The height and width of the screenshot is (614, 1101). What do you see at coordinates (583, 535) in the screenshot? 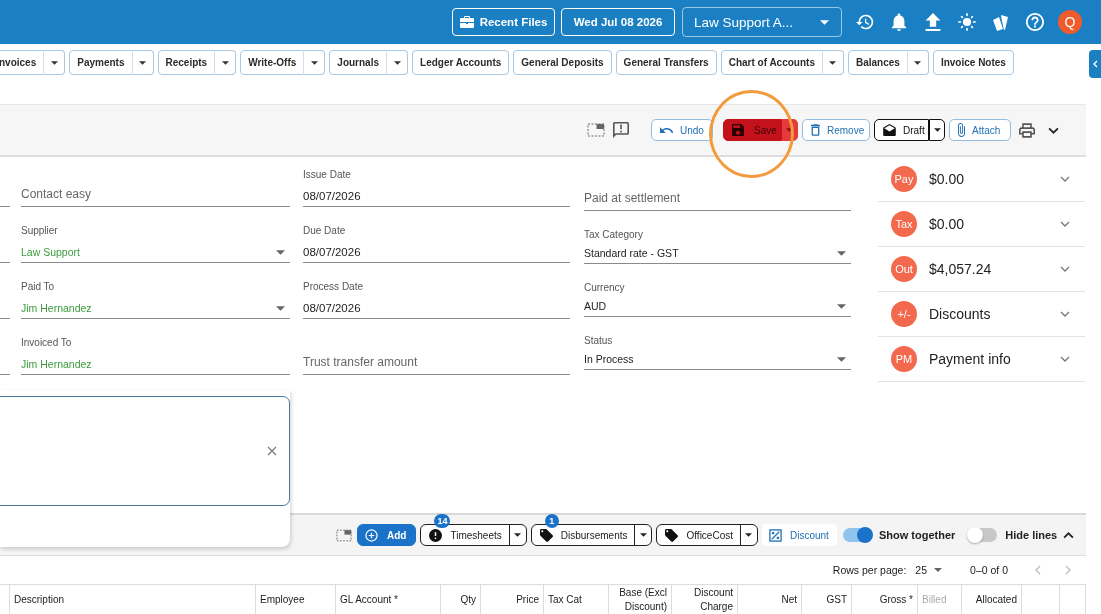
I see `tag-button: Disbursements` at bounding box center [583, 535].